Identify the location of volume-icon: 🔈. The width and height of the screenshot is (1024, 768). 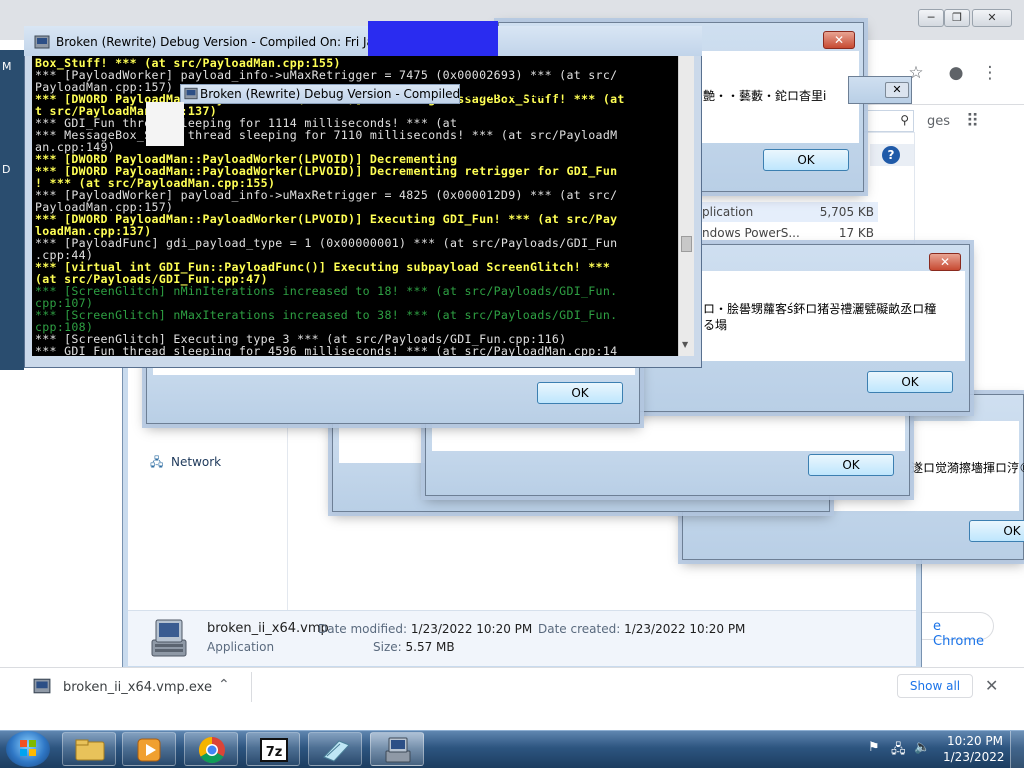
(922, 747).